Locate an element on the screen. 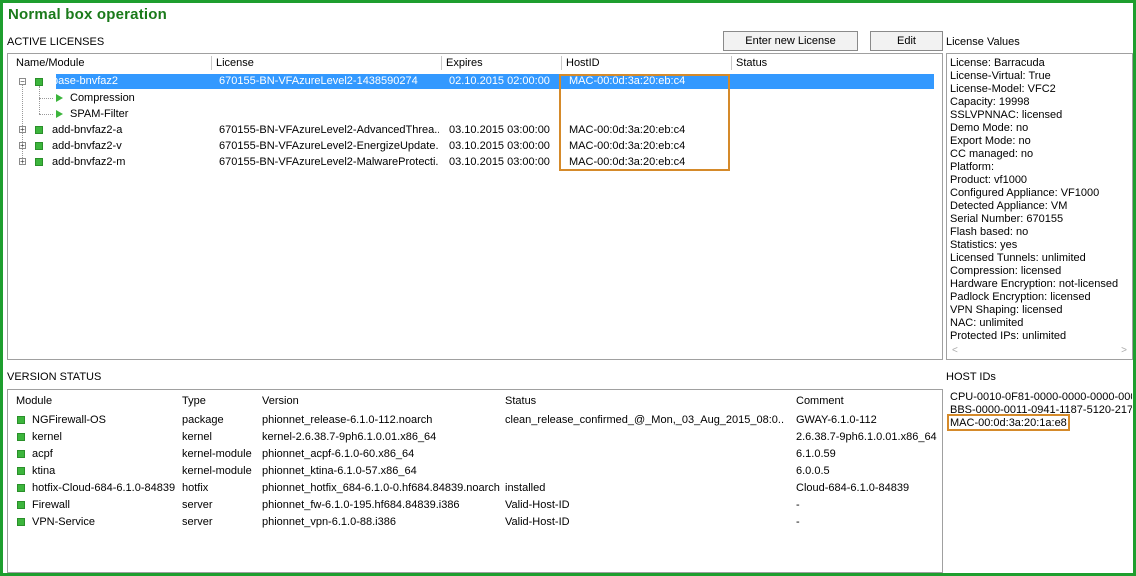  license-value-item: CC managed: no is located at coordinates (992, 154).